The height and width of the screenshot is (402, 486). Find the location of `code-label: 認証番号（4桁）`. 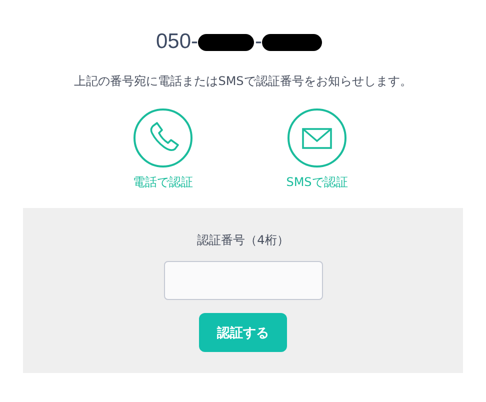

code-label: 認証番号（4桁） is located at coordinates (243, 240).